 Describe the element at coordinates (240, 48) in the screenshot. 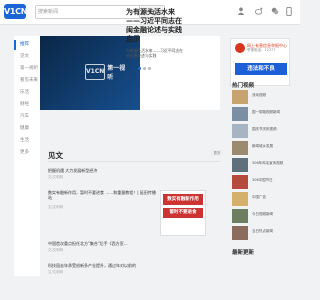

I see `report-center-badge-icon` at that location.